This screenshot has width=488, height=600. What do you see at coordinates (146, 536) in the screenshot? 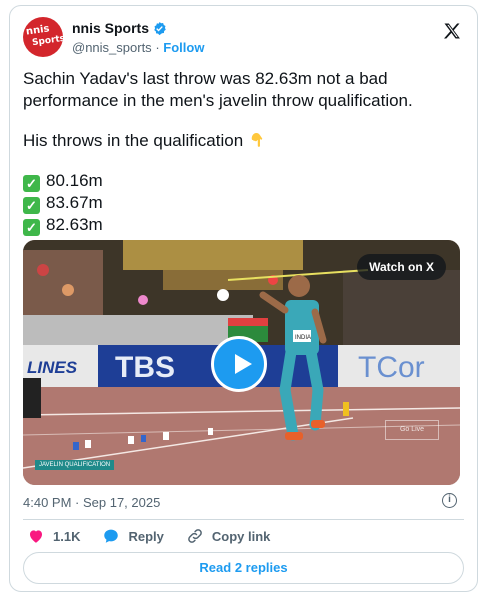
I see `reply-label: Reply` at bounding box center [146, 536].